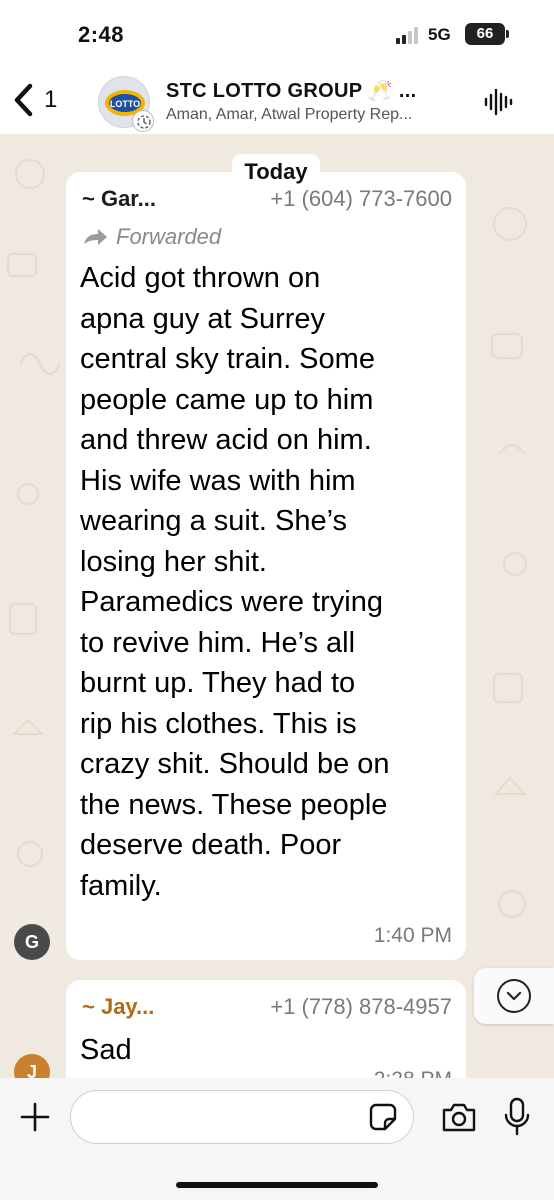  I want to click on date-chip: Today, so click(276, 172).